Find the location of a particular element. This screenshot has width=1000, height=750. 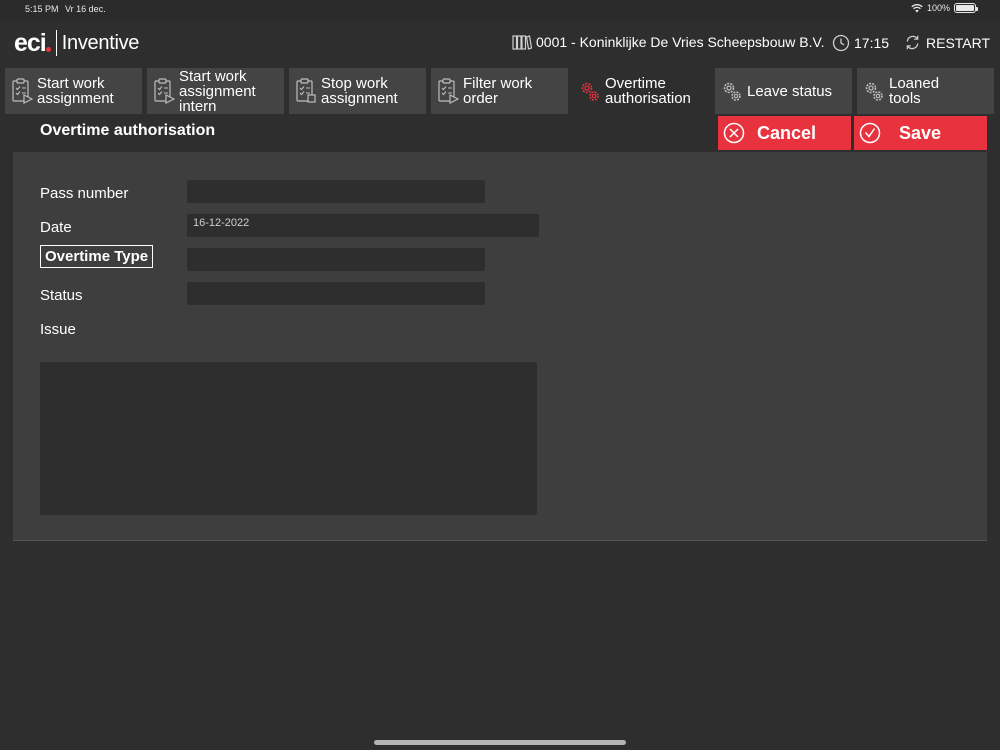

battery-icon is located at coordinates (966, 8).